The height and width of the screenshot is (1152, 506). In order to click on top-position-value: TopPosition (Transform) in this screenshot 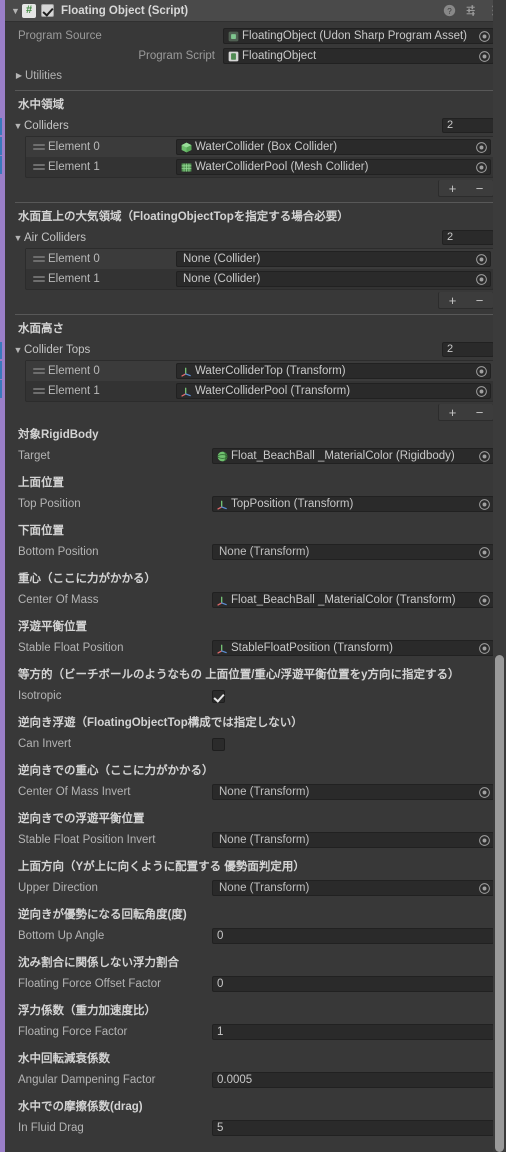, I will do `click(292, 504)`.